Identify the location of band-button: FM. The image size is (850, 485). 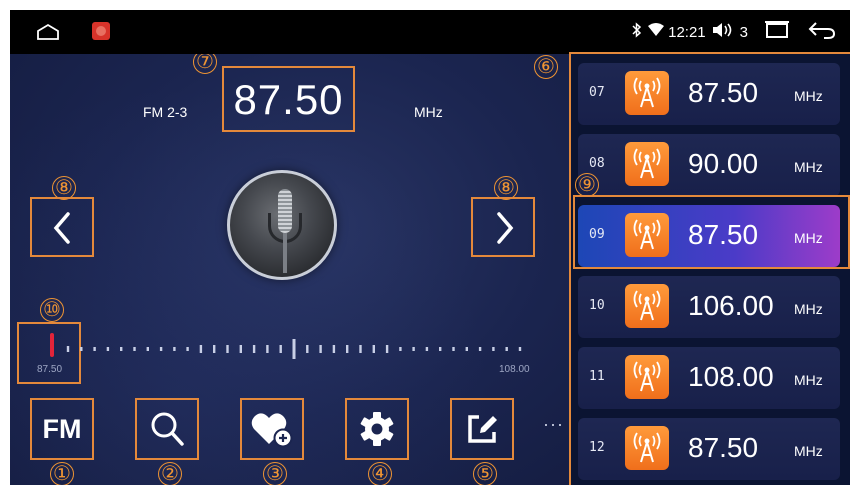
(62, 429).